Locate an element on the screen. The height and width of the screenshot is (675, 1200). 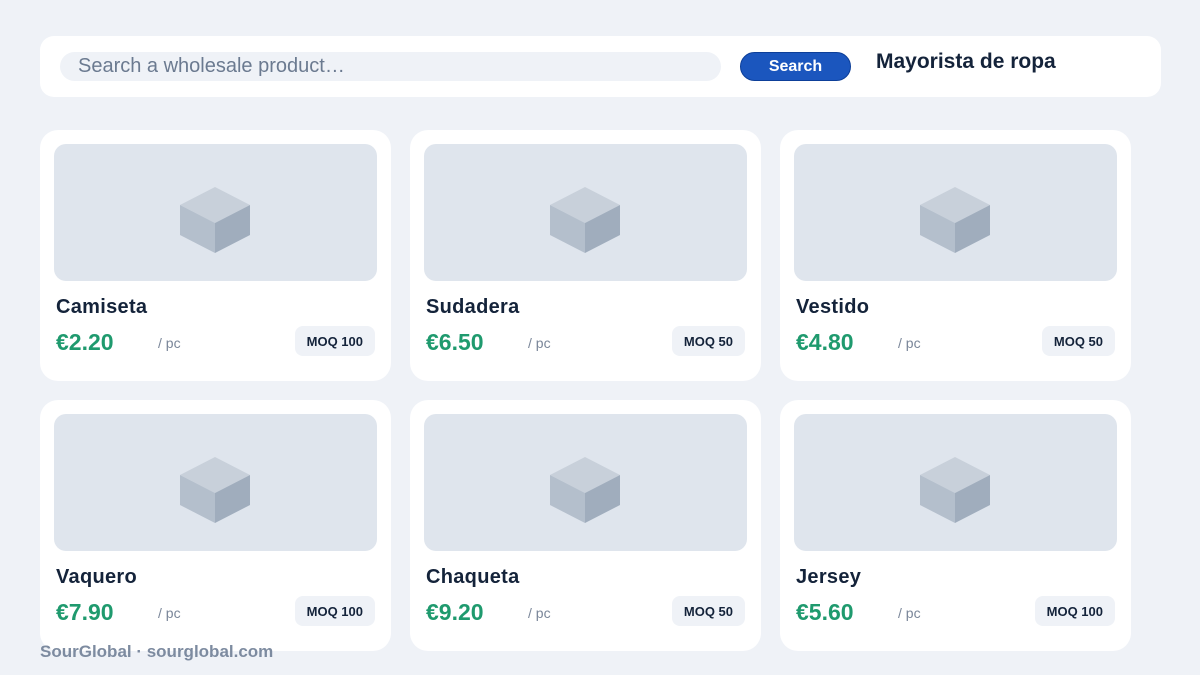
product-price: €4.80 is located at coordinates (825, 342).